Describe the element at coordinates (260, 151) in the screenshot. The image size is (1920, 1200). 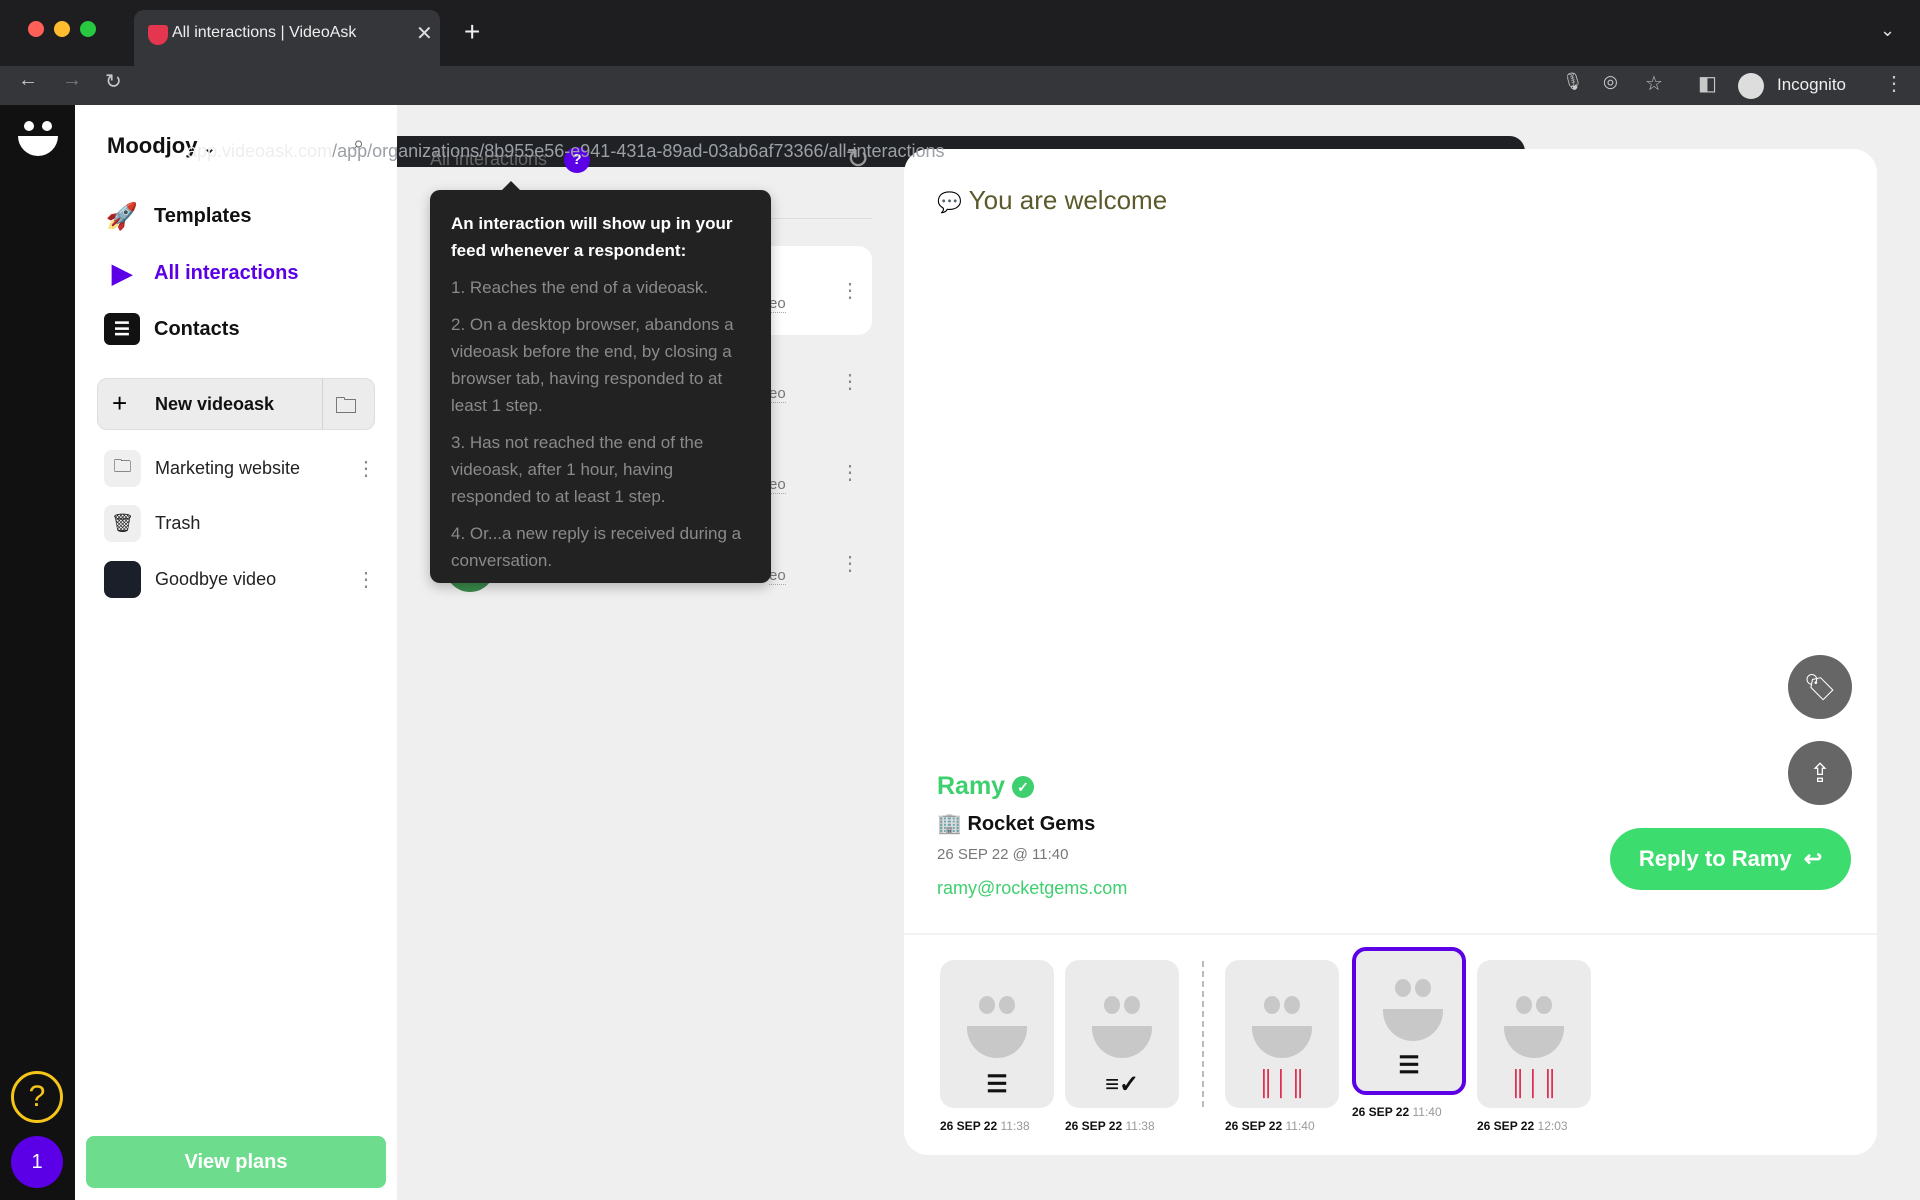
I see `url-host: app.videoask.com` at that location.